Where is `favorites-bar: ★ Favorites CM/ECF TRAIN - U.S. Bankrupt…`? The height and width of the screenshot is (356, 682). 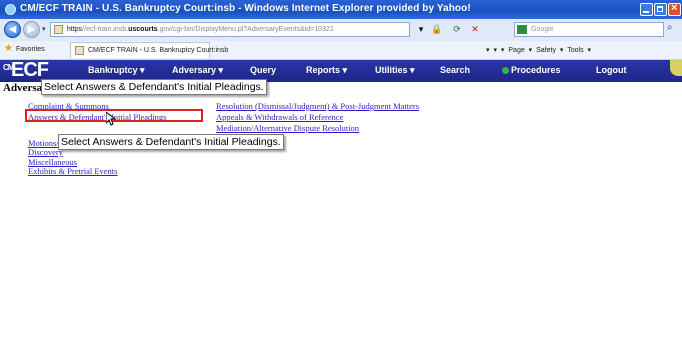 favorites-bar: ★ Favorites CM/ECF TRAIN - U.S. Bankrupt… is located at coordinates (341, 50).